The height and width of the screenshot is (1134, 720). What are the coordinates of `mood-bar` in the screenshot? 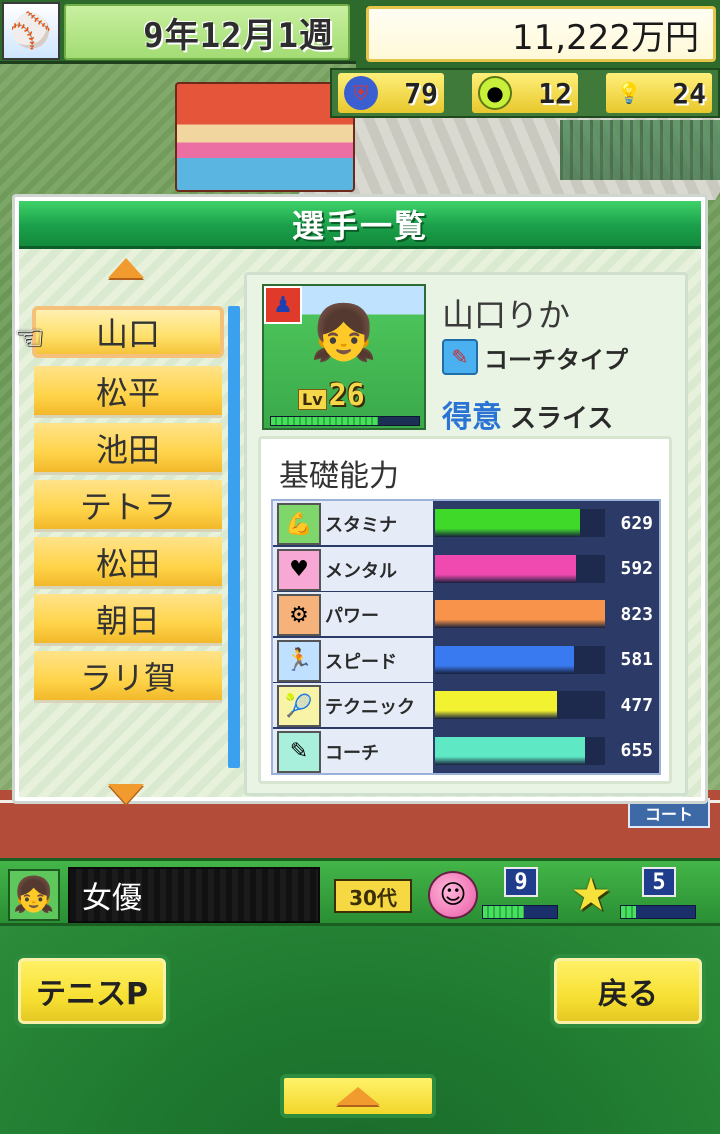 It's located at (520, 912).